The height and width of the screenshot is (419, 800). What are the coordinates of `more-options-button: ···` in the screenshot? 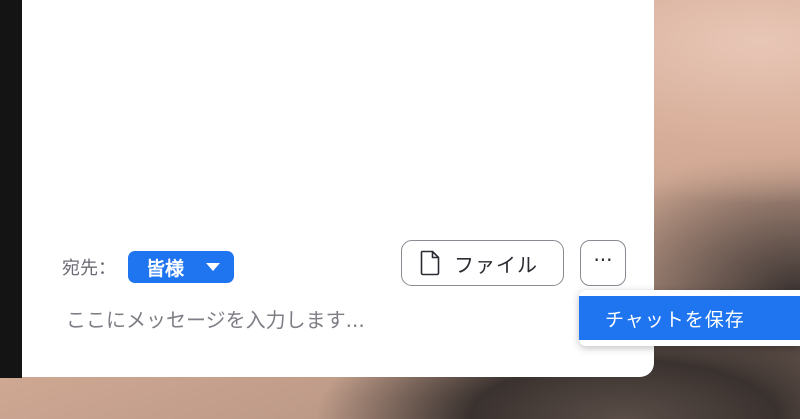 It's located at (603, 263).